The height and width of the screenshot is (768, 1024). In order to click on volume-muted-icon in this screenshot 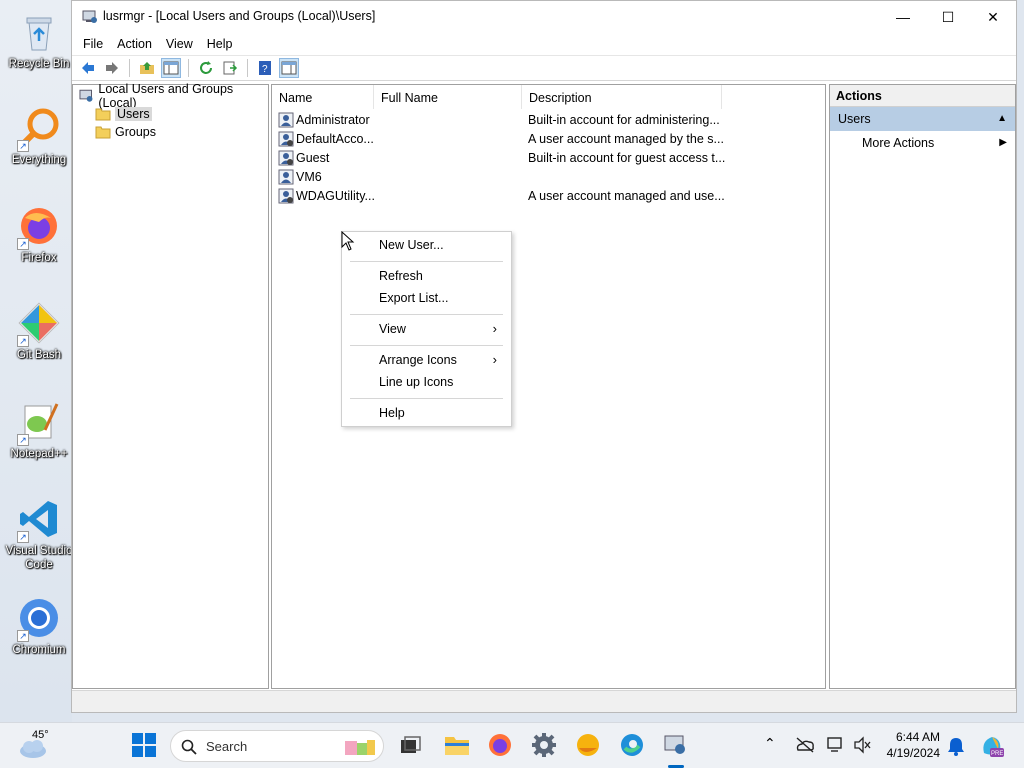, I will do `click(862, 745)`.